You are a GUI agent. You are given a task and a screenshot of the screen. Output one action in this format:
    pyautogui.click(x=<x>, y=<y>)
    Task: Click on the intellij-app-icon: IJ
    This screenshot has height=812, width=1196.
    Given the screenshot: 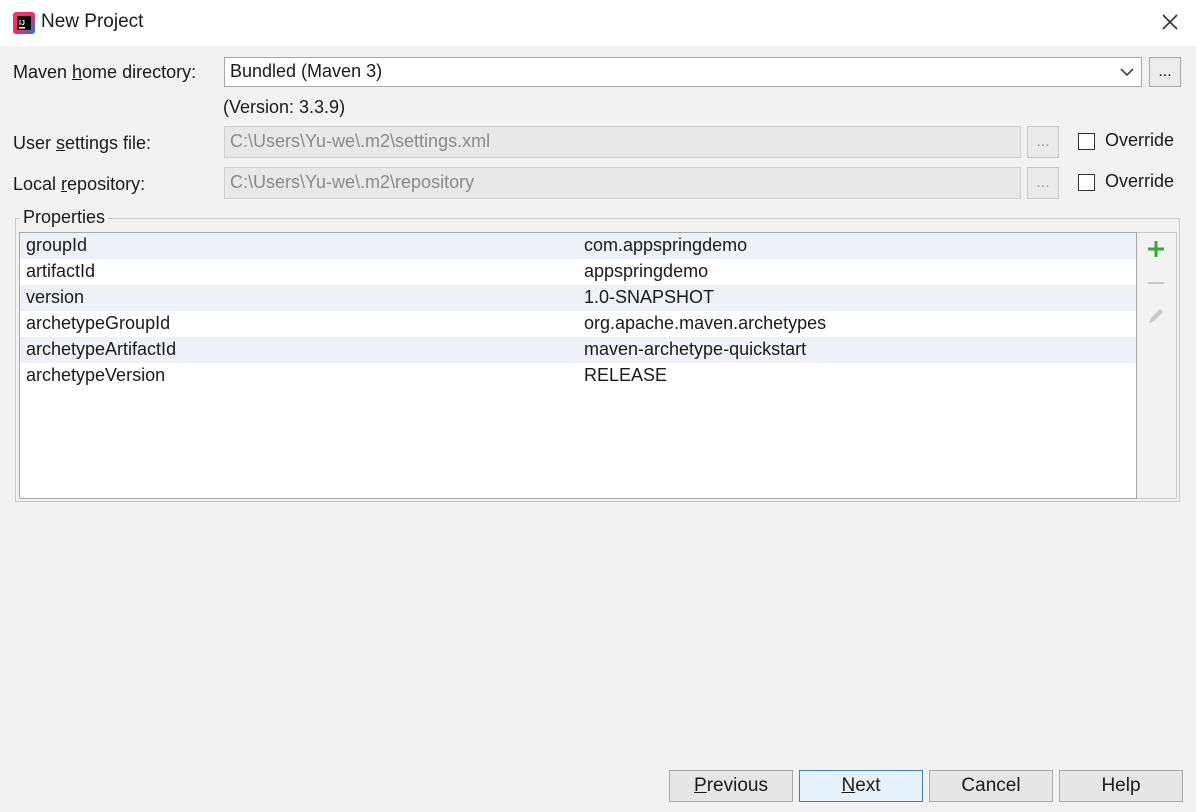 What is the action you would take?
    pyautogui.click(x=24, y=23)
    